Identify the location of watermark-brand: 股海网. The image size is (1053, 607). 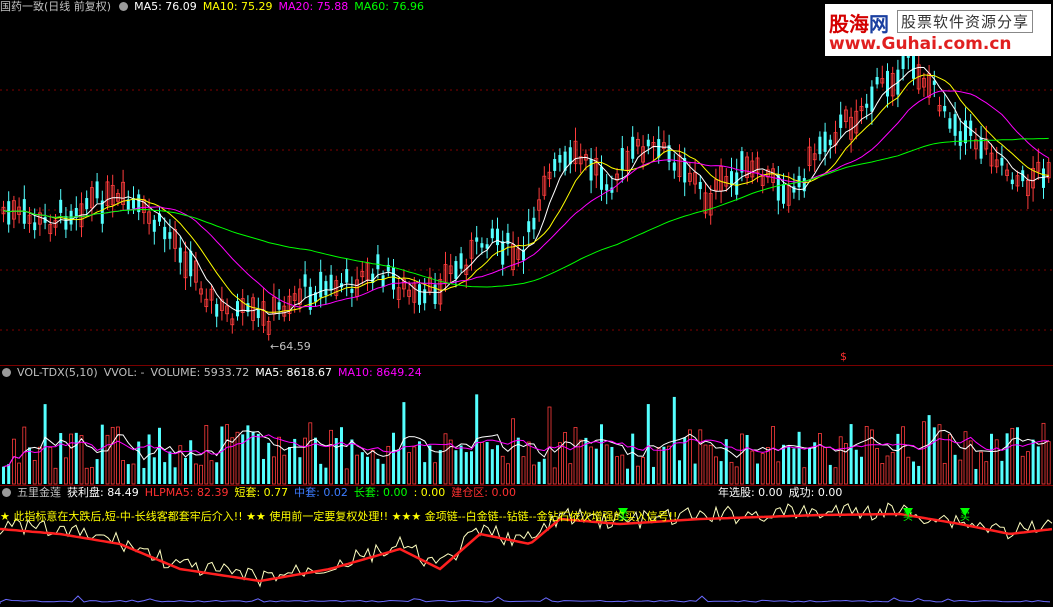
(859, 24).